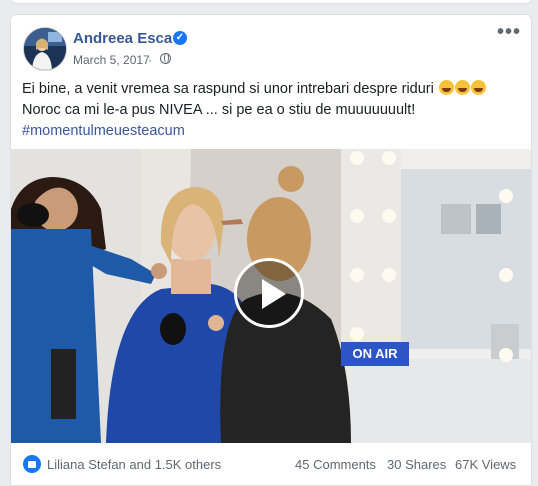 This screenshot has height=486, width=538. I want to click on like-reaction-icon, so click(32, 464).